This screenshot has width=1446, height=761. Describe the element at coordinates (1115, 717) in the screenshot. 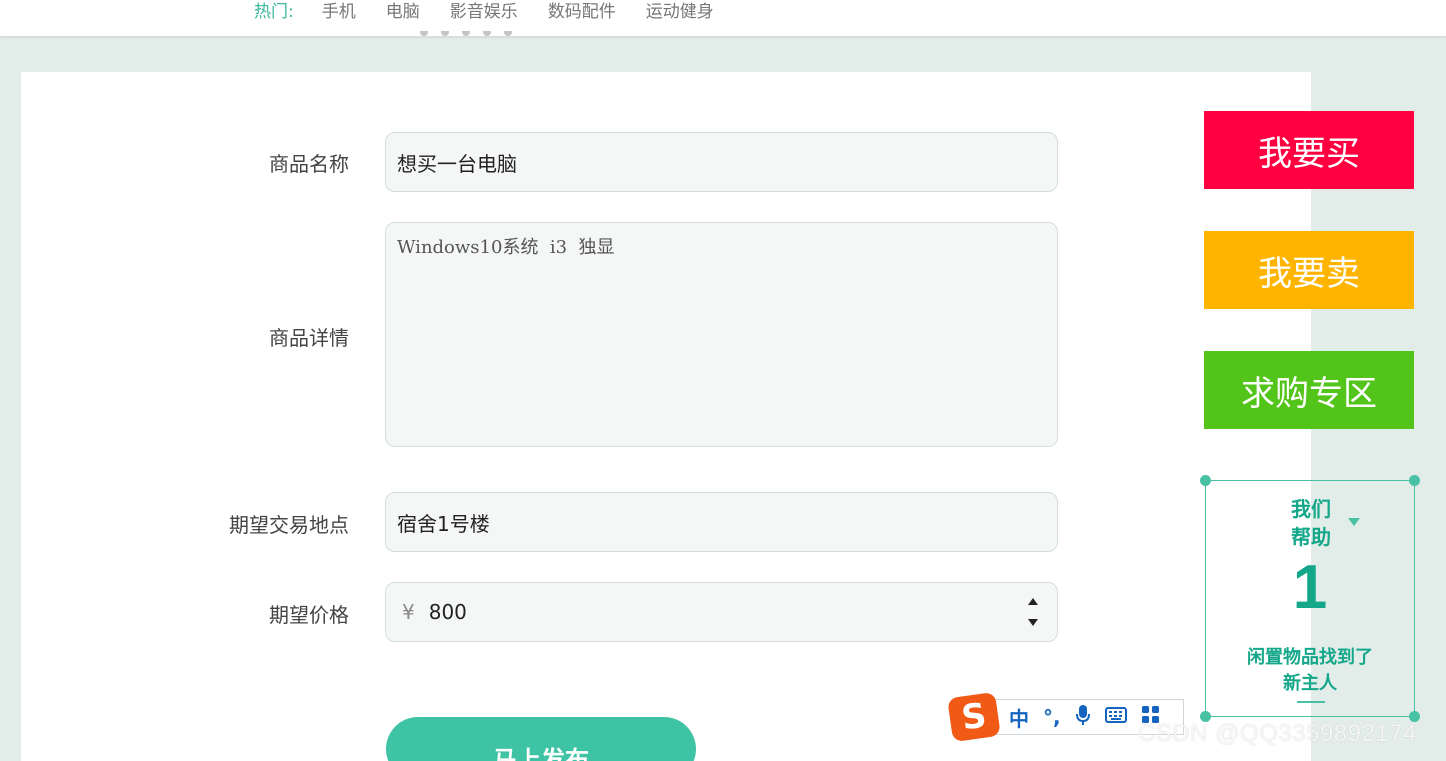

I see `keyboard-icon` at that location.